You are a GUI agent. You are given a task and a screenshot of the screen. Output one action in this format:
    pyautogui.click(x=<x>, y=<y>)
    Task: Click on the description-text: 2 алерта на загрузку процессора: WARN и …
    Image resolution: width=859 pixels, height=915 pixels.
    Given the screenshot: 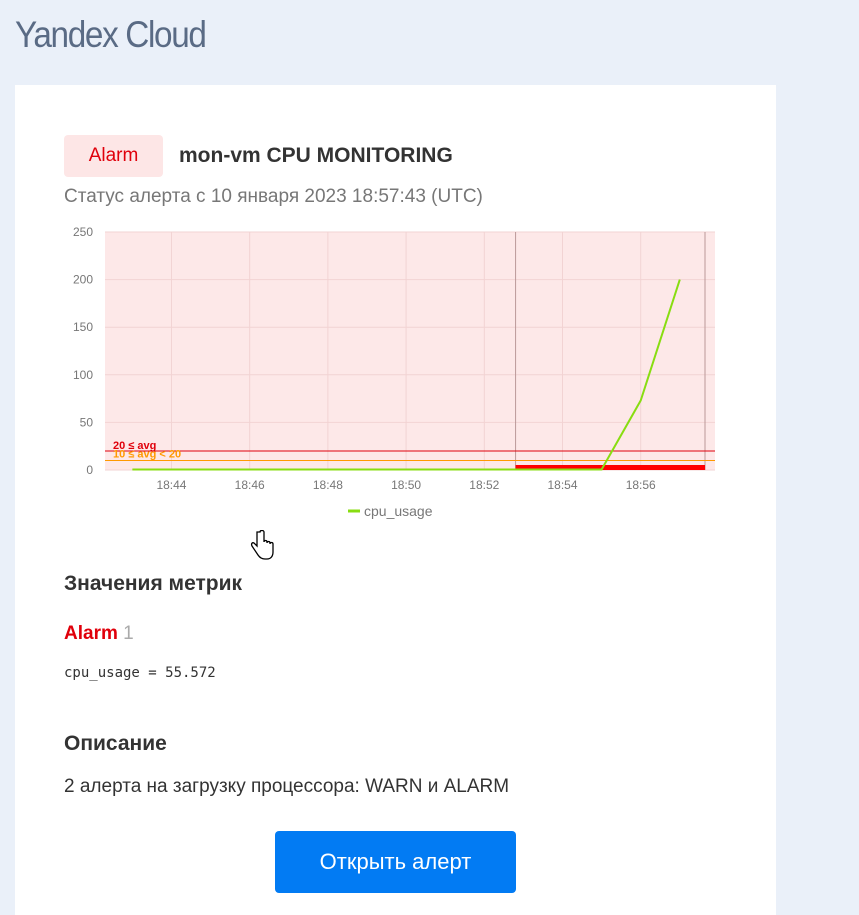 What is the action you would take?
    pyautogui.click(x=287, y=786)
    